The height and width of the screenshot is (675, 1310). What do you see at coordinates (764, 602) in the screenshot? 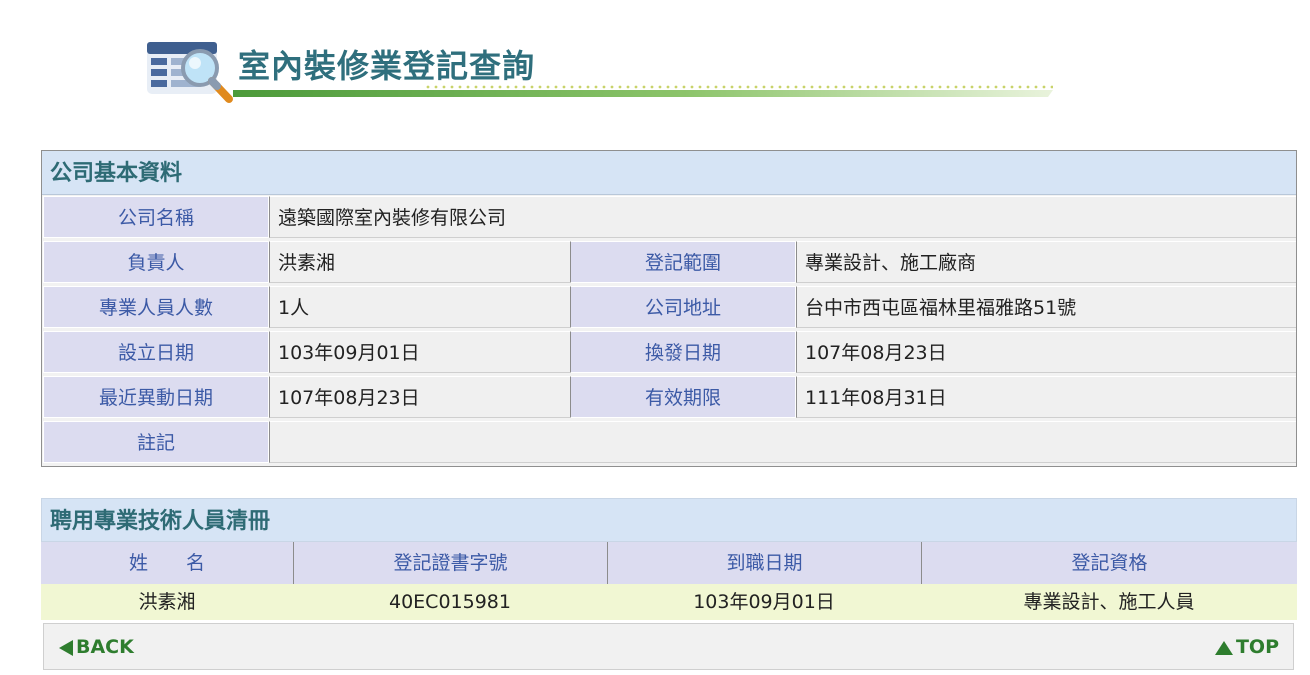
I see `table-row-cell-hire-date: 103年09月01日` at bounding box center [764, 602].